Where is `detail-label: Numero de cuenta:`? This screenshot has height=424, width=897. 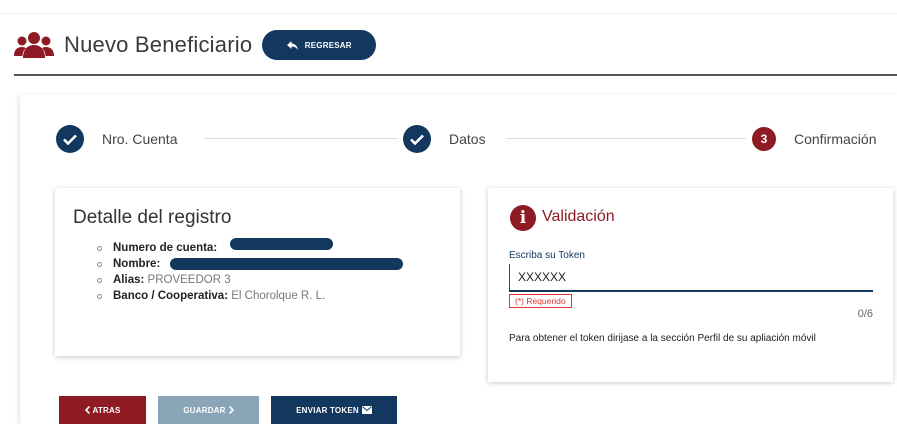 detail-label: Numero de cuenta: is located at coordinates (165, 248).